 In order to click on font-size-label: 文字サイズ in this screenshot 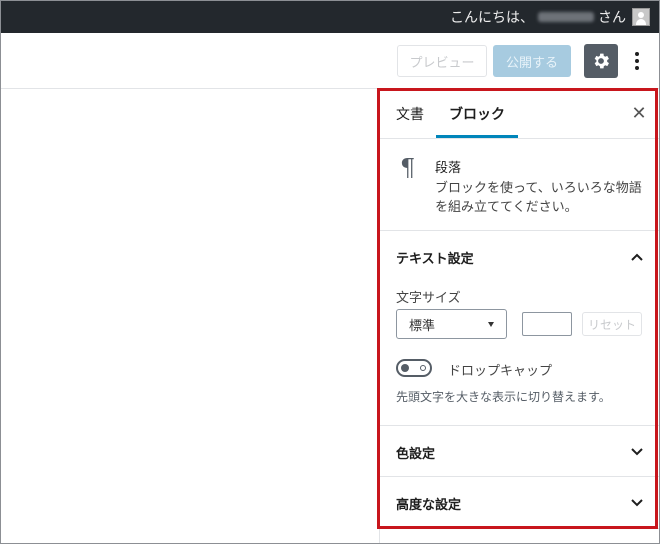, I will do `click(428, 298)`.